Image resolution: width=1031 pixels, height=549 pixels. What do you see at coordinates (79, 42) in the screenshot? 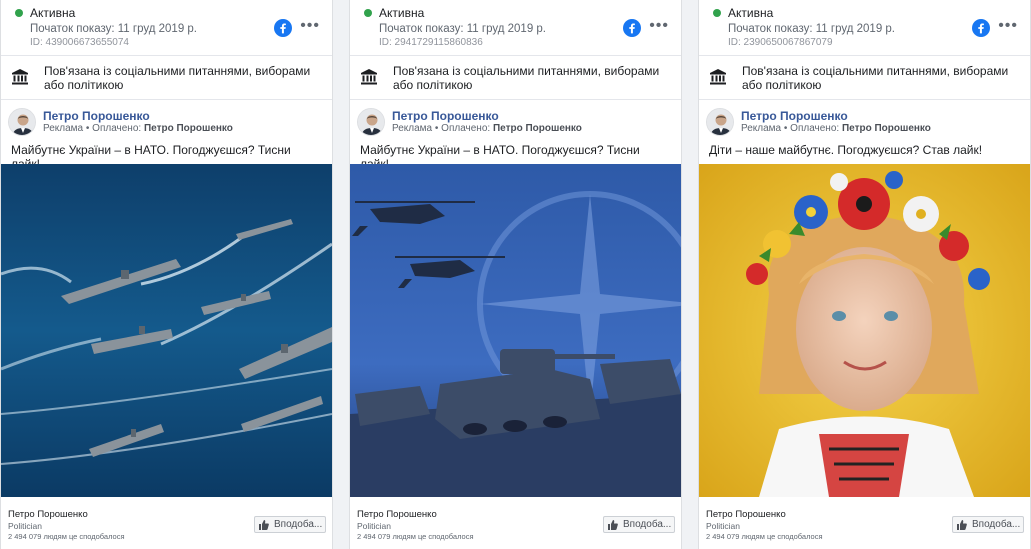
I see `ad-id: ID: 439006673655074` at bounding box center [79, 42].